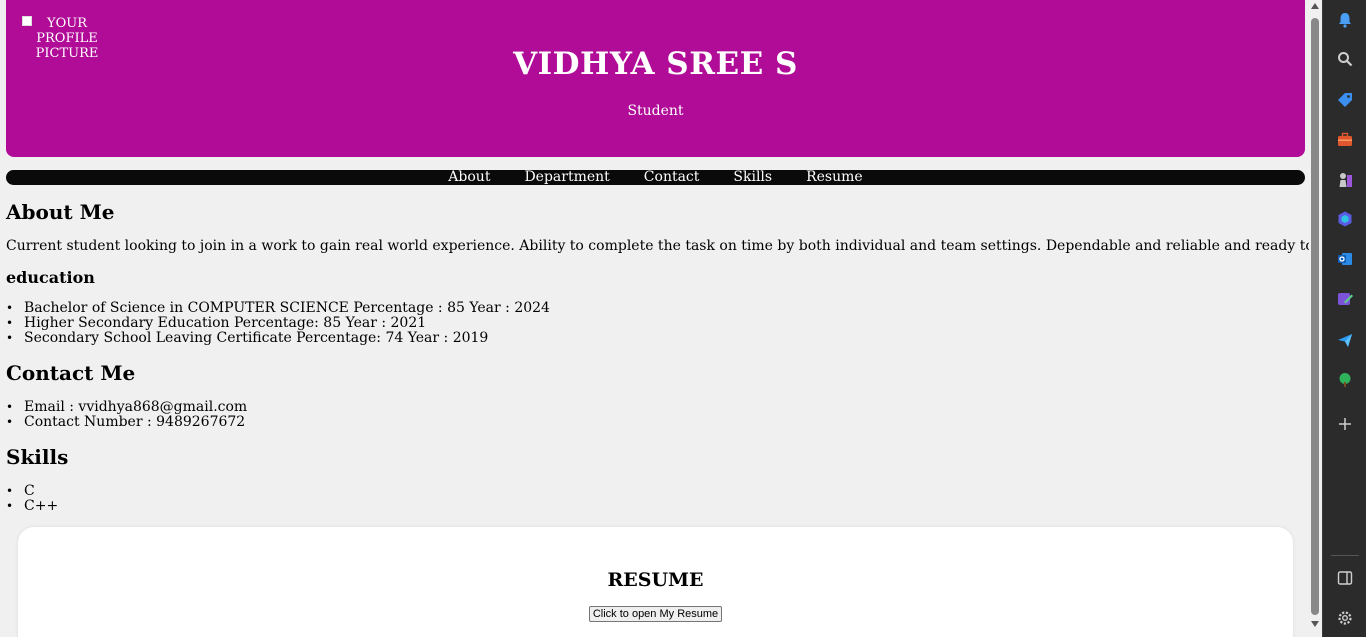 Image resolution: width=1366 pixels, height=637 pixels. Describe the element at coordinates (1345, 618) in the screenshot. I see `settings-icon` at that location.